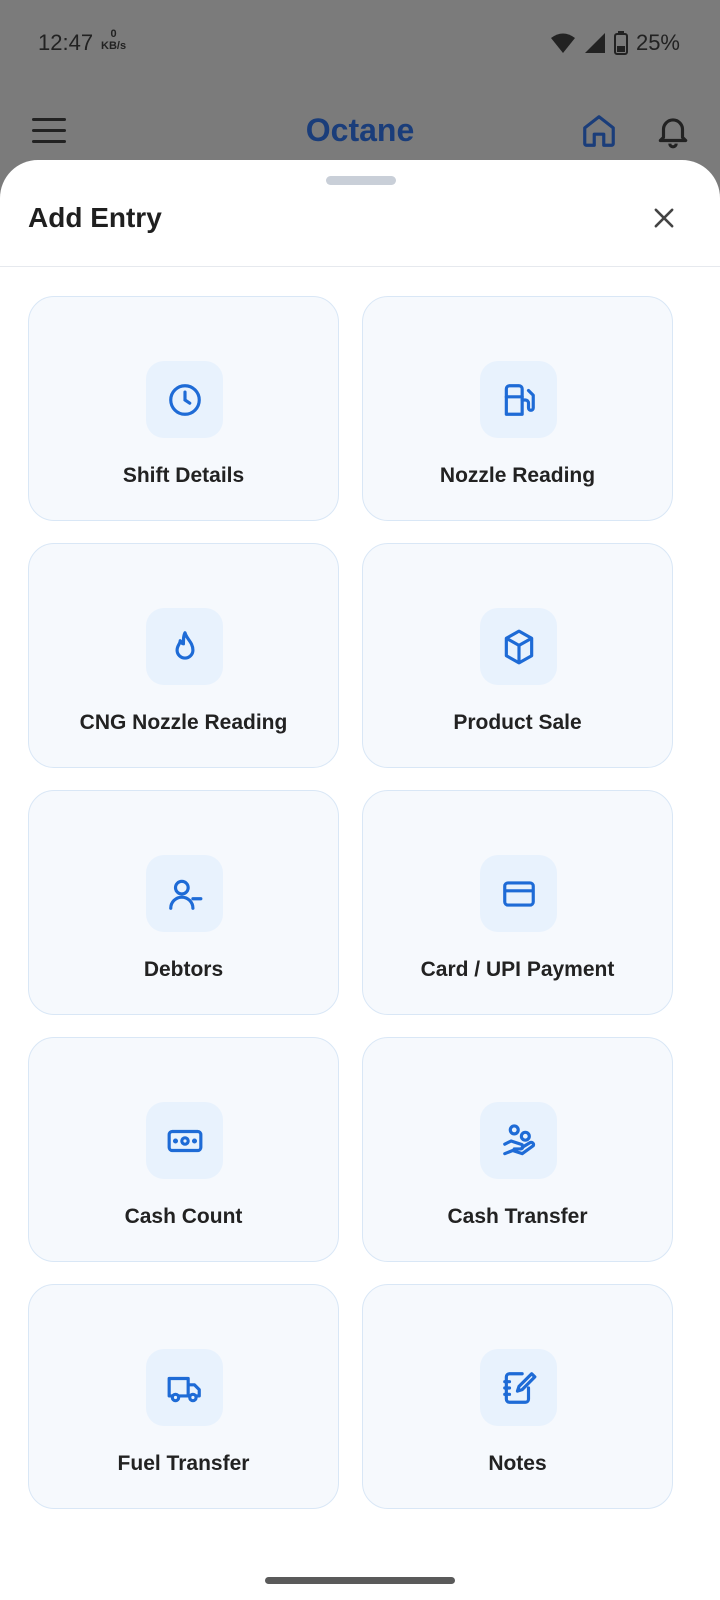  What do you see at coordinates (599, 133) in the screenshot?
I see `home-icon` at bounding box center [599, 133].